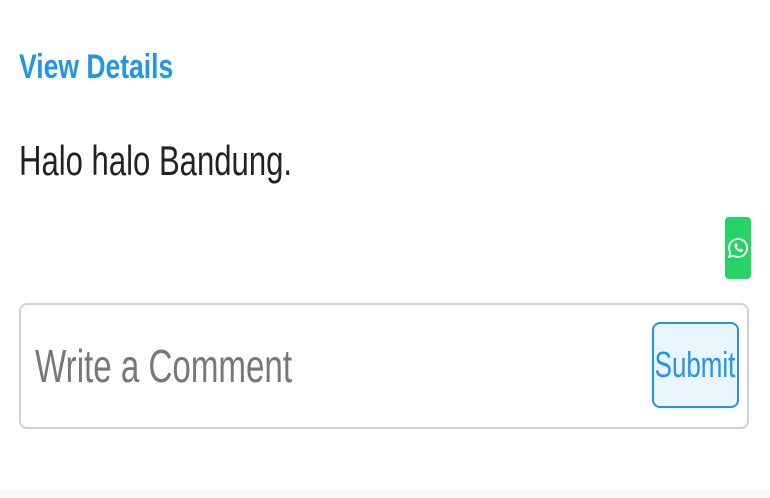 The image size is (770, 498). I want to click on view-details-link: View Details, so click(96, 67).